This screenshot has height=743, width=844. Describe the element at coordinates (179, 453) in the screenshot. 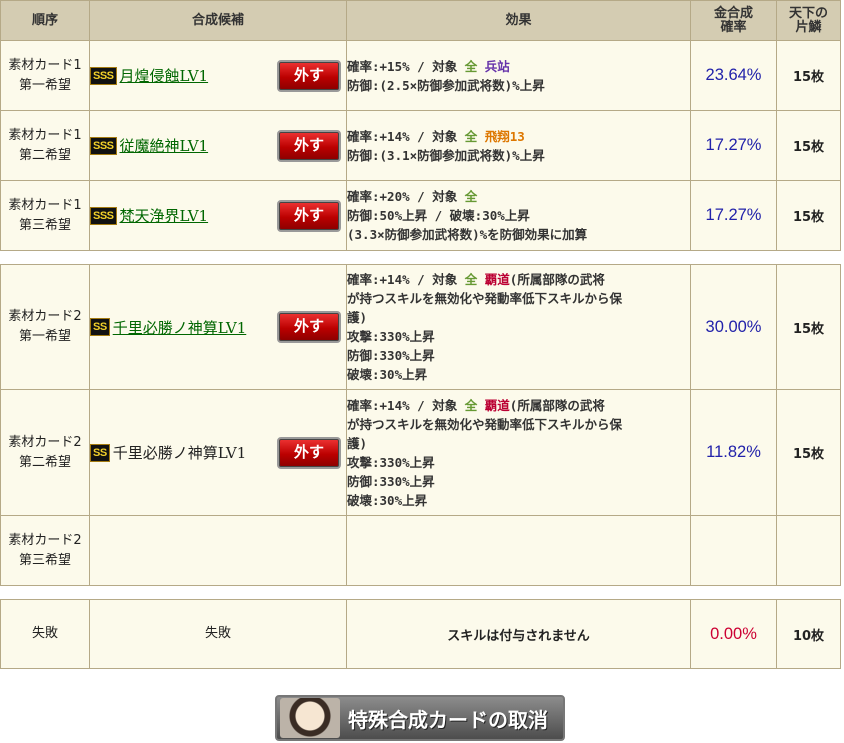

I see `skill-name: 千里必勝ノ神算LV1` at that location.